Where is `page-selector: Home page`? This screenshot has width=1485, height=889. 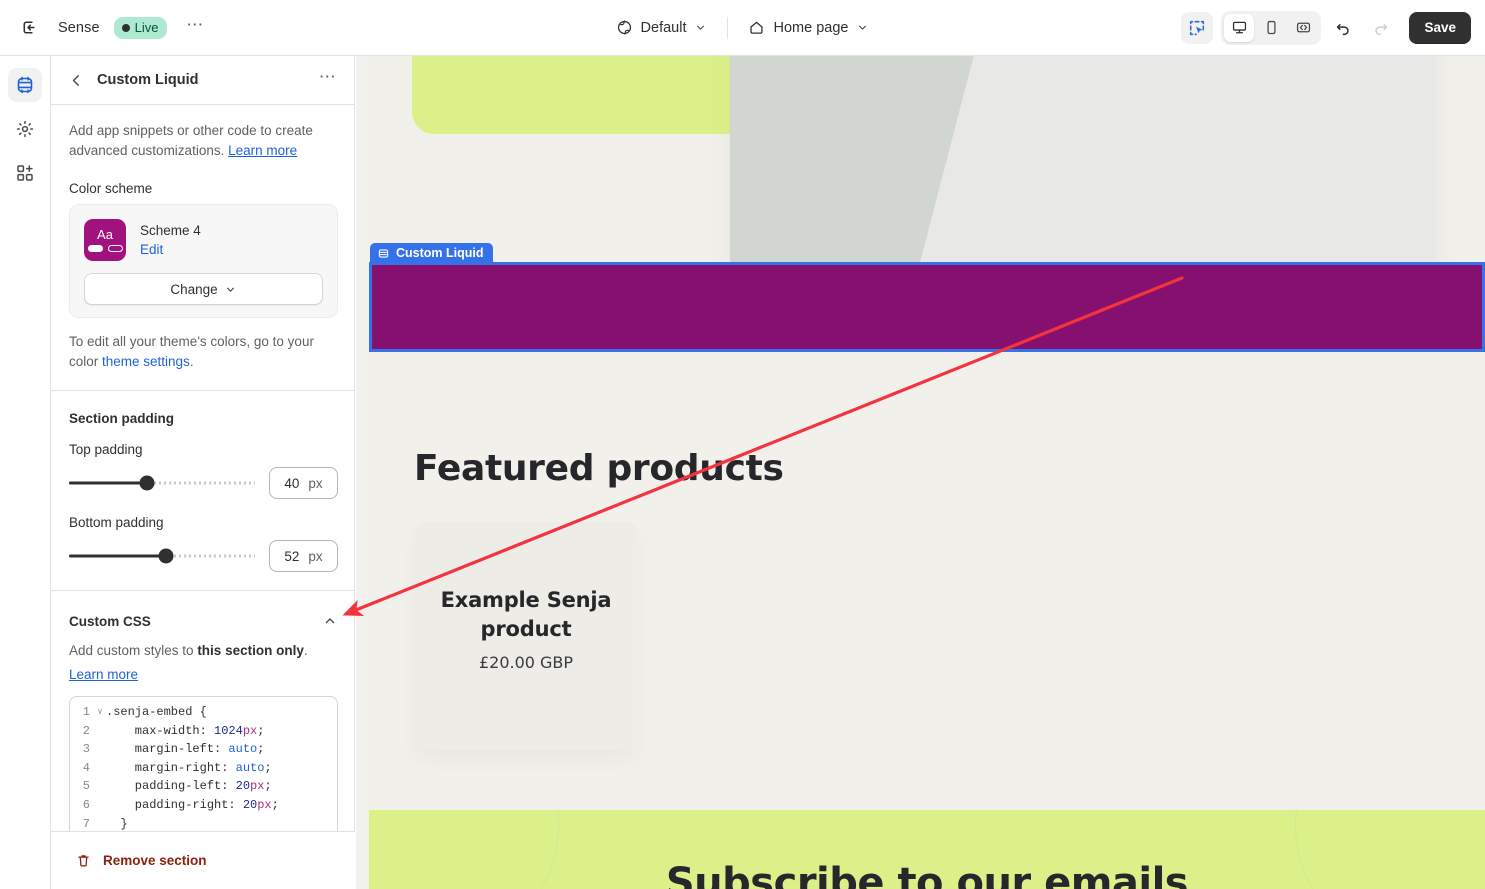 page-selector: Home page is located at coordinates (808, 28).